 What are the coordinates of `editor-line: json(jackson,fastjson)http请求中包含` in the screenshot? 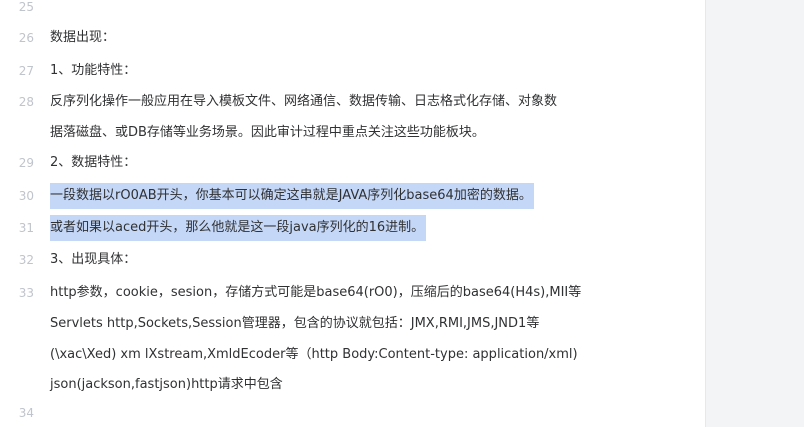 It's located at (352, 385).